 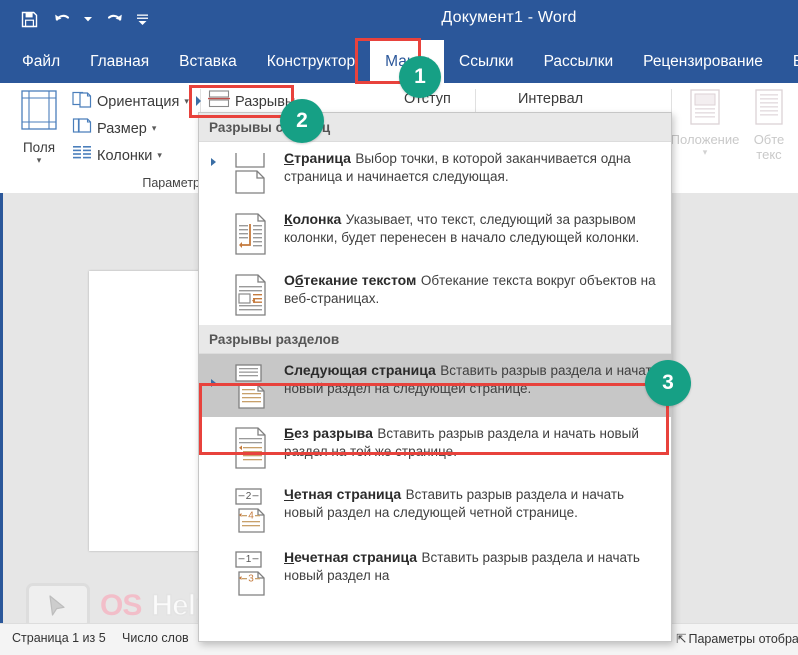 What do you see at coordinates (420, 77) in the screenshot?
I see `callout-badge-1: 1` at bounding box center [420, 77].